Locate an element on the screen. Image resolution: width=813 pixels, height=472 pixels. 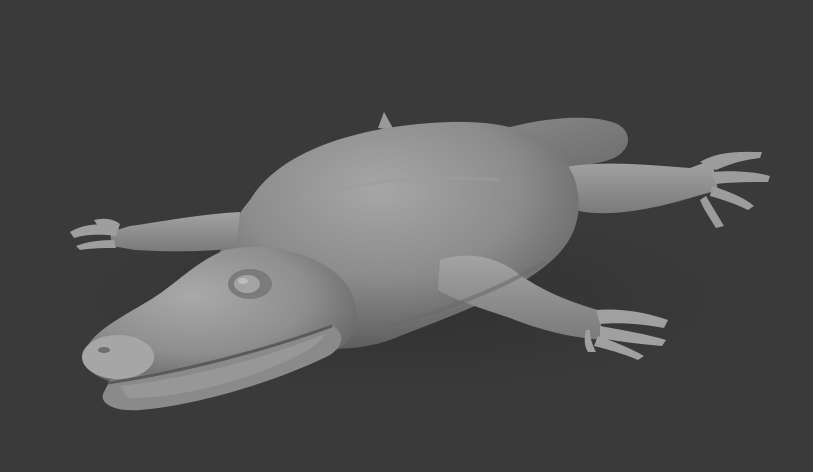
back-spike is located at coordinates (386, 121).